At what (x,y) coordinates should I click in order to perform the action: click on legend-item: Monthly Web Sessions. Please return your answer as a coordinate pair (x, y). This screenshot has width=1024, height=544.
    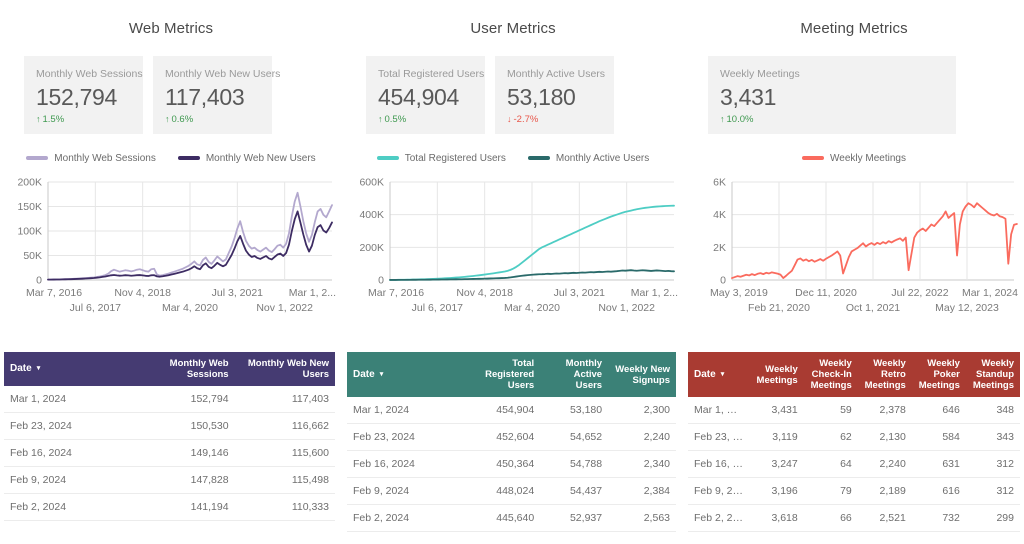
    Looking at the image, I should click on (91, 158).